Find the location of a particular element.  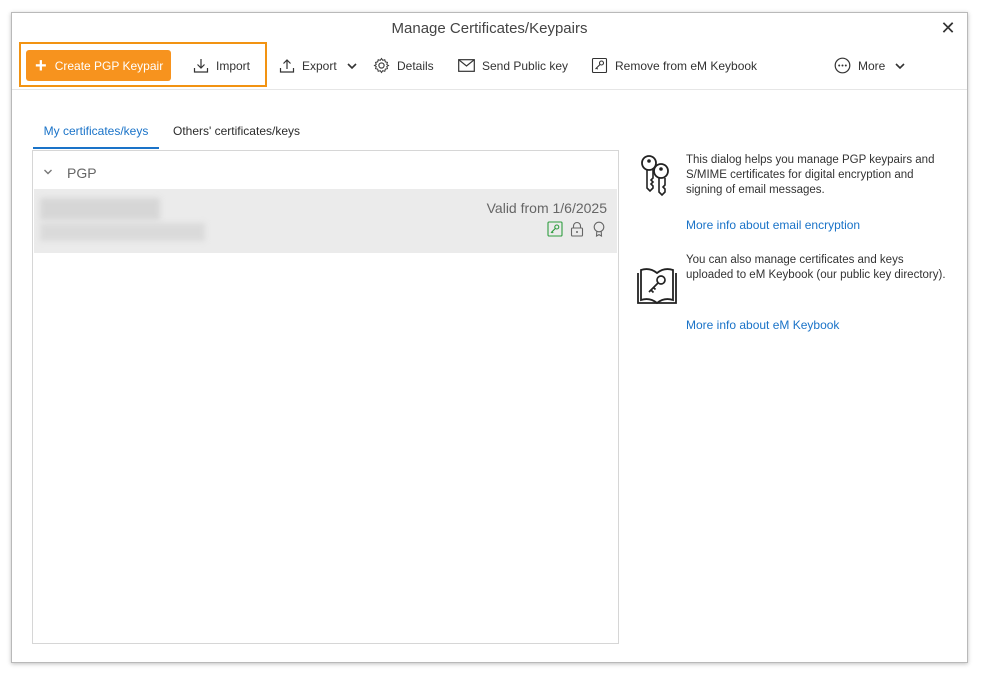

tab-my-certificates: My certificates/keys is located at coordinates (96, 134).